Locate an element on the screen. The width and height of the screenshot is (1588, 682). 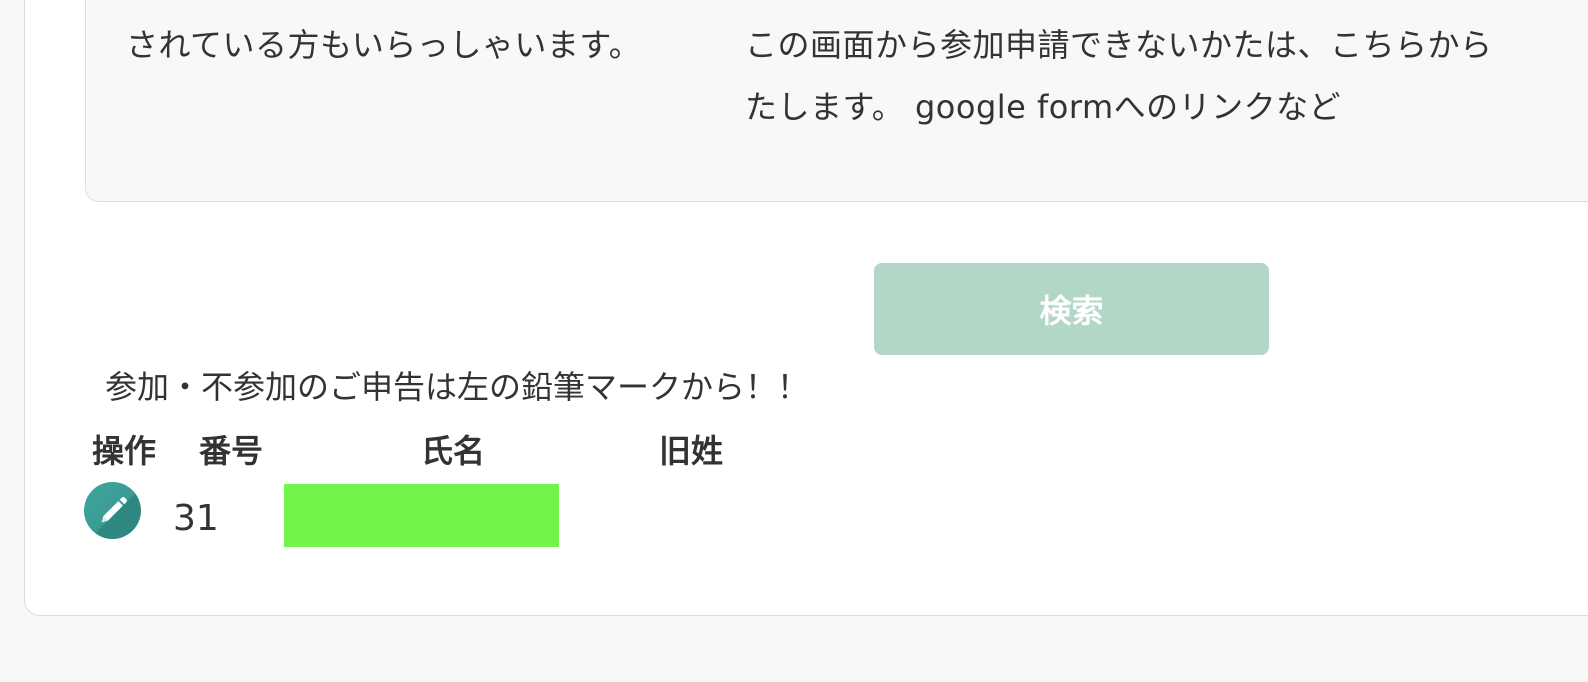
pencil-icon is located at coordinates (114, 509).